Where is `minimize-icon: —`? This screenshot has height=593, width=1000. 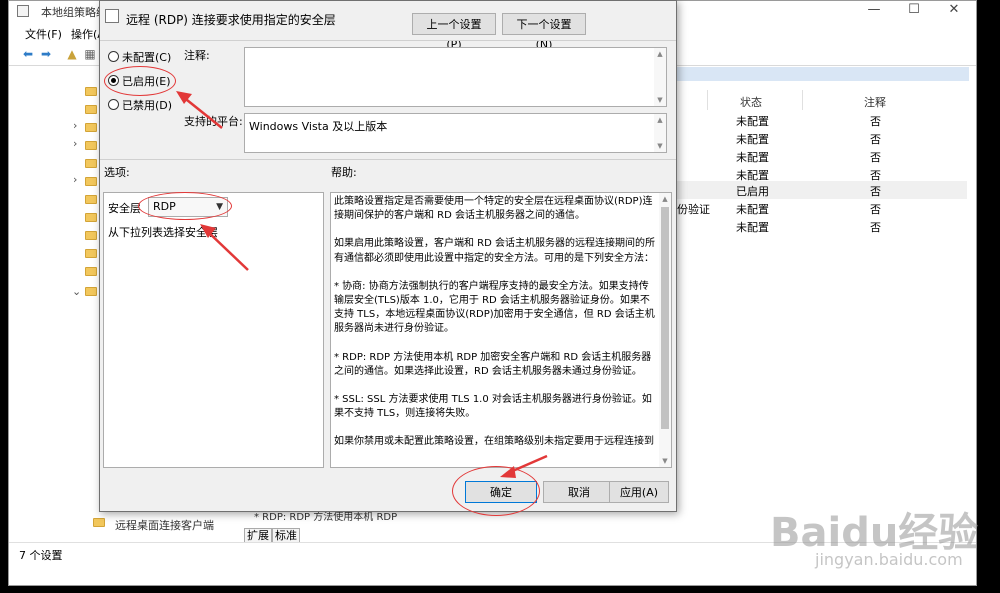 minimize-icon: — is located at coordinates (874, 11).